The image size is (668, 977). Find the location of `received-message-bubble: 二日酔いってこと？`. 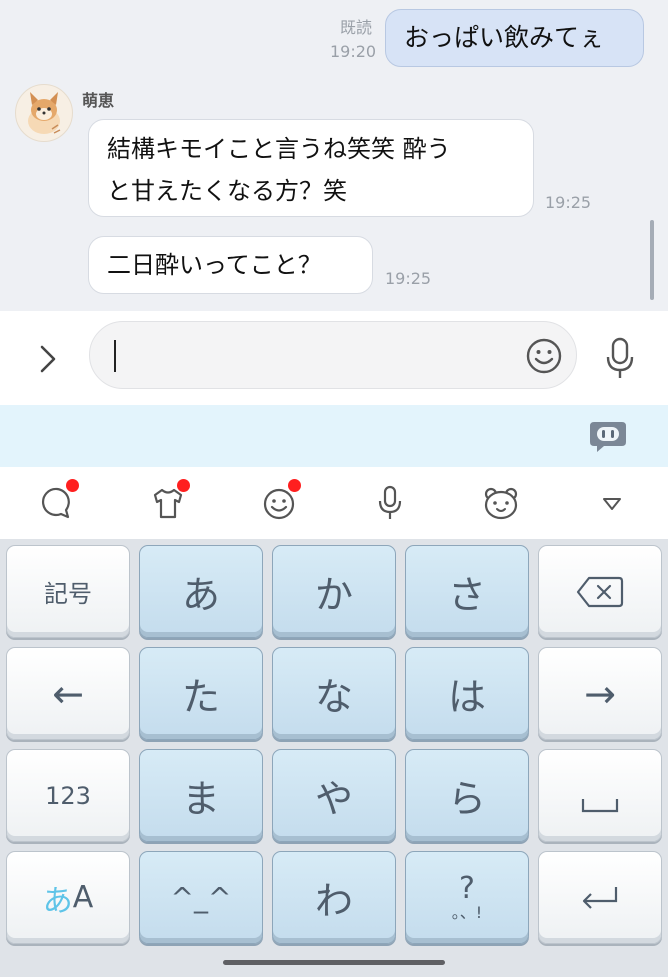

received-message-bubble: 二日酔いってこと？ is located at coordinates (230, 265).